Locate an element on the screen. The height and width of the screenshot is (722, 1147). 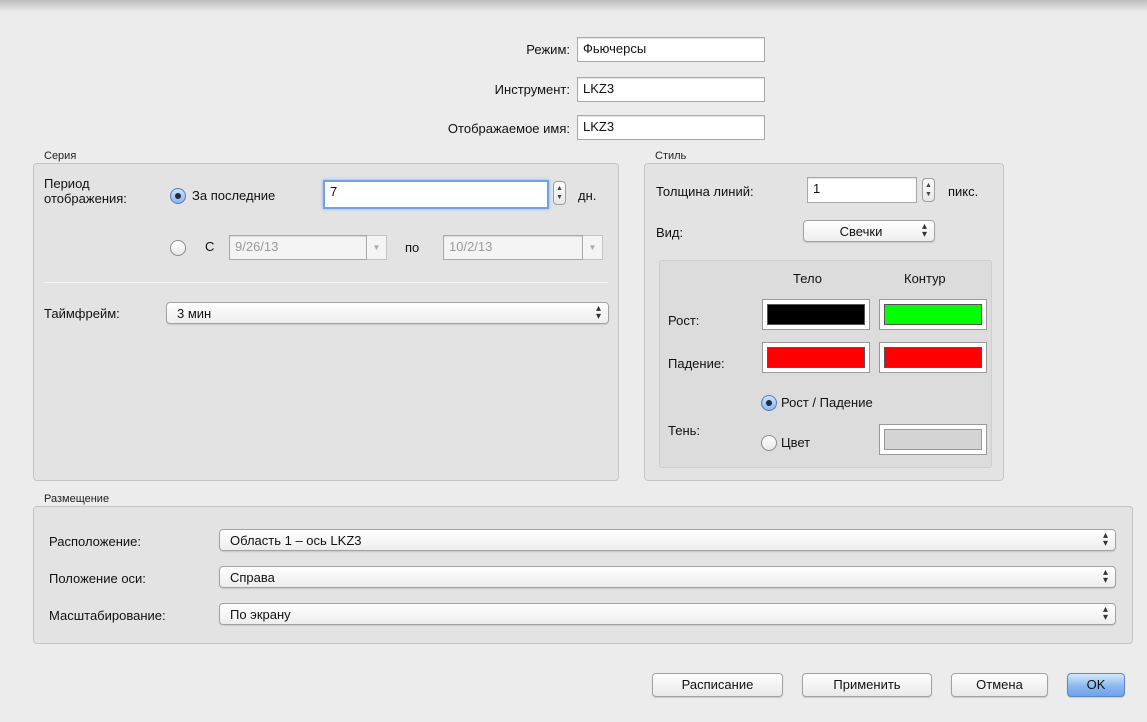
axis-position-label: Положение оси: is located at coordinates (97, 578).